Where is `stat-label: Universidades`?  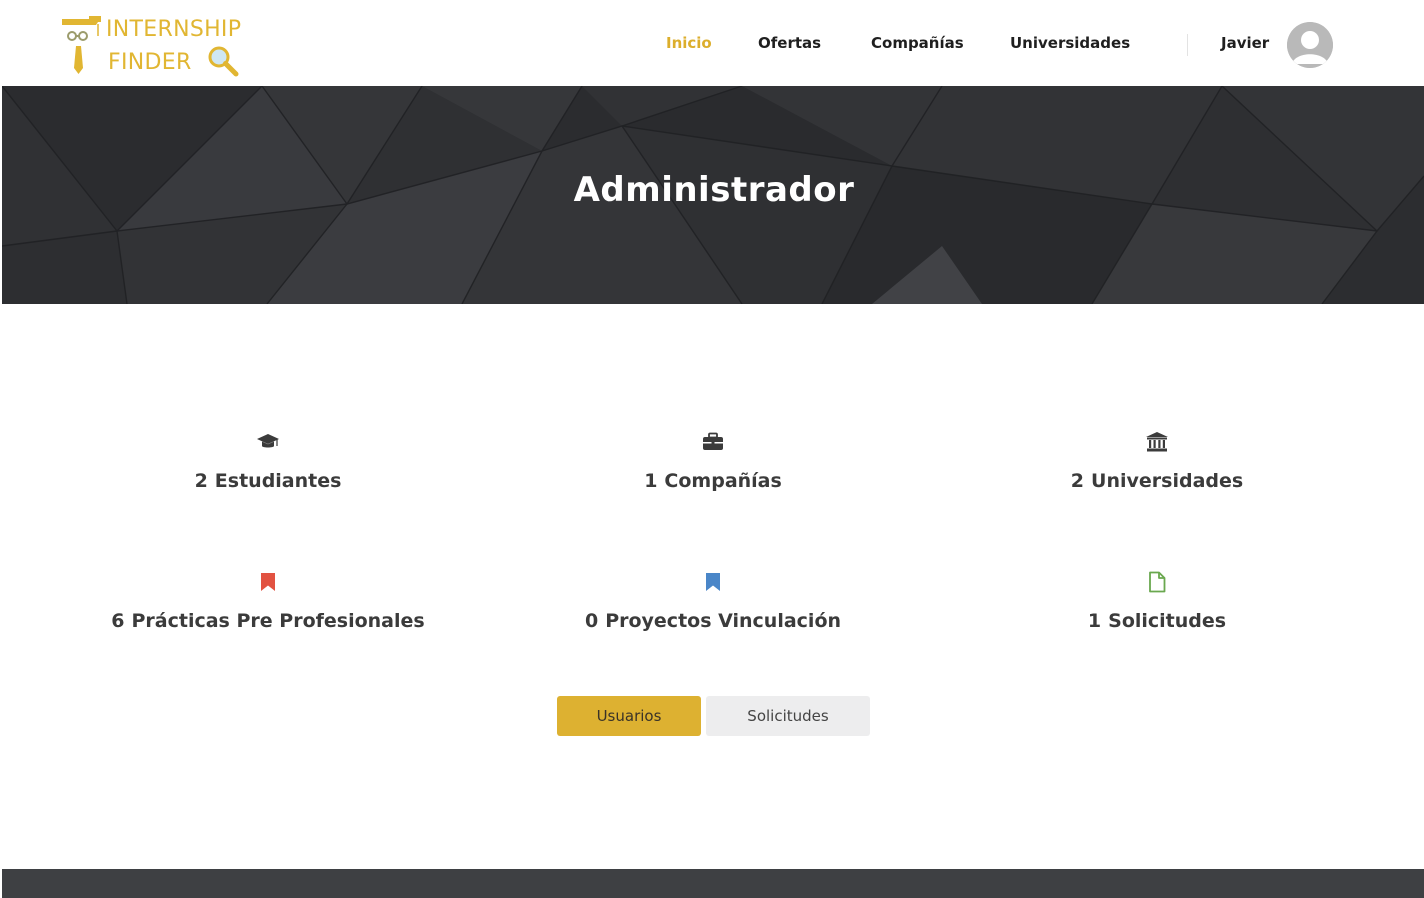
stat-label: Universidades is located at coordinates (1167, 481).